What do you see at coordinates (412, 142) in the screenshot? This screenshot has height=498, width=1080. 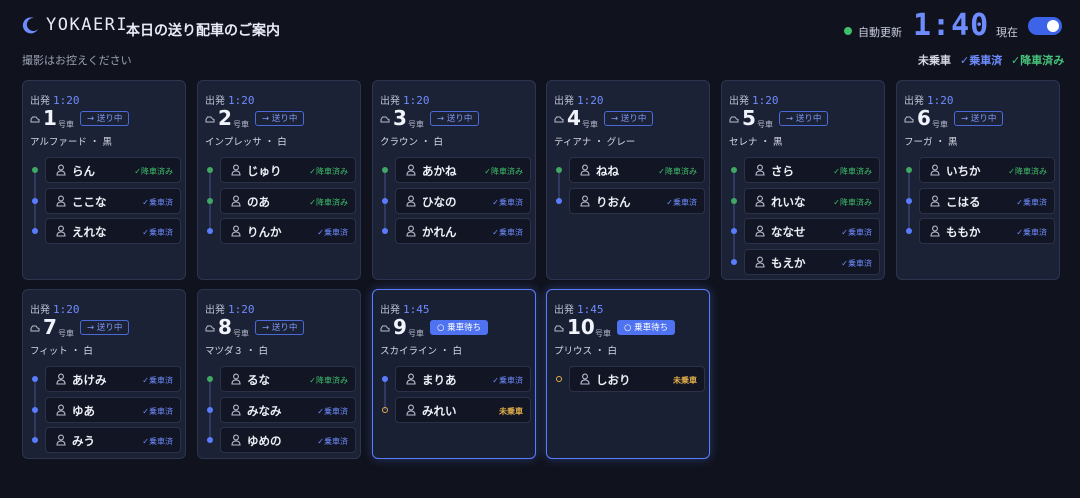 I see `car-model: クラウン ・ 白` at bounding box center [412, 142].